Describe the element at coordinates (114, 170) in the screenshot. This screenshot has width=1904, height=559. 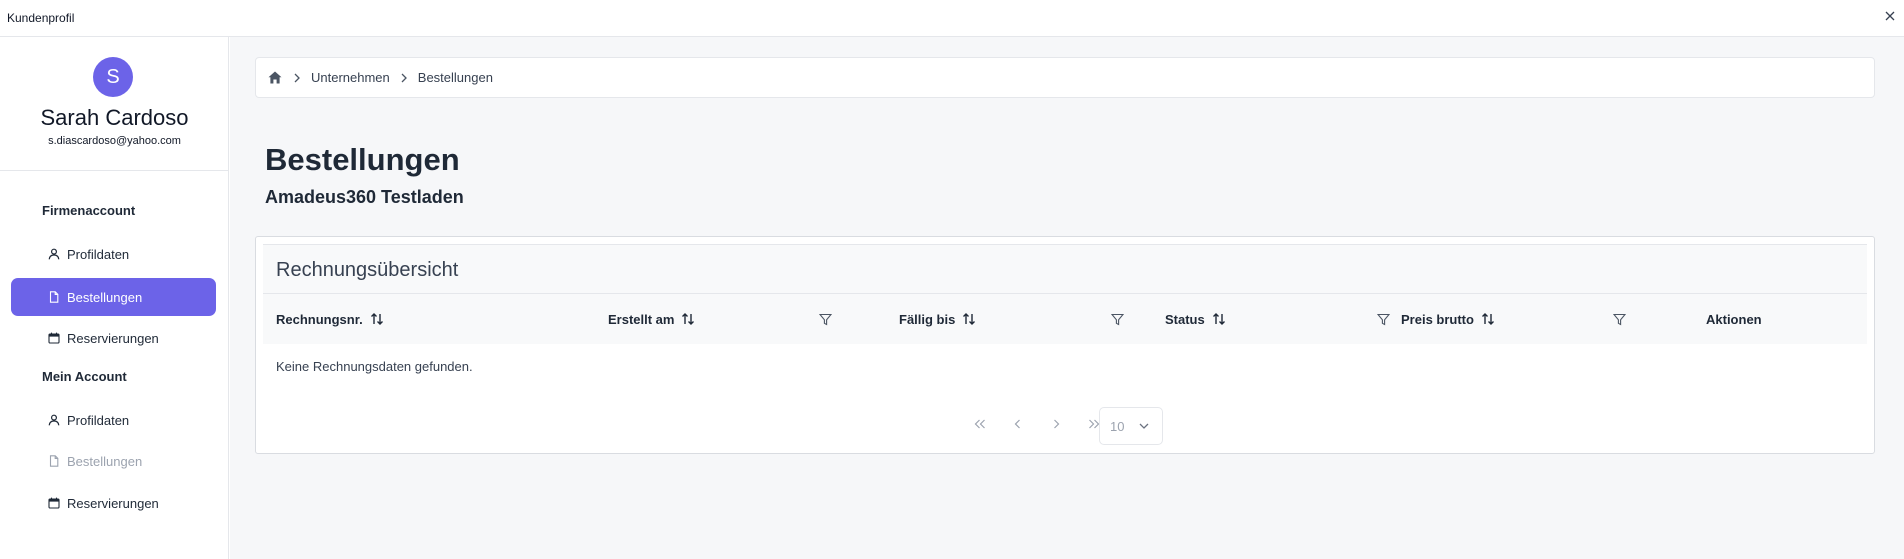
I see `sidebar-divider` at that location.